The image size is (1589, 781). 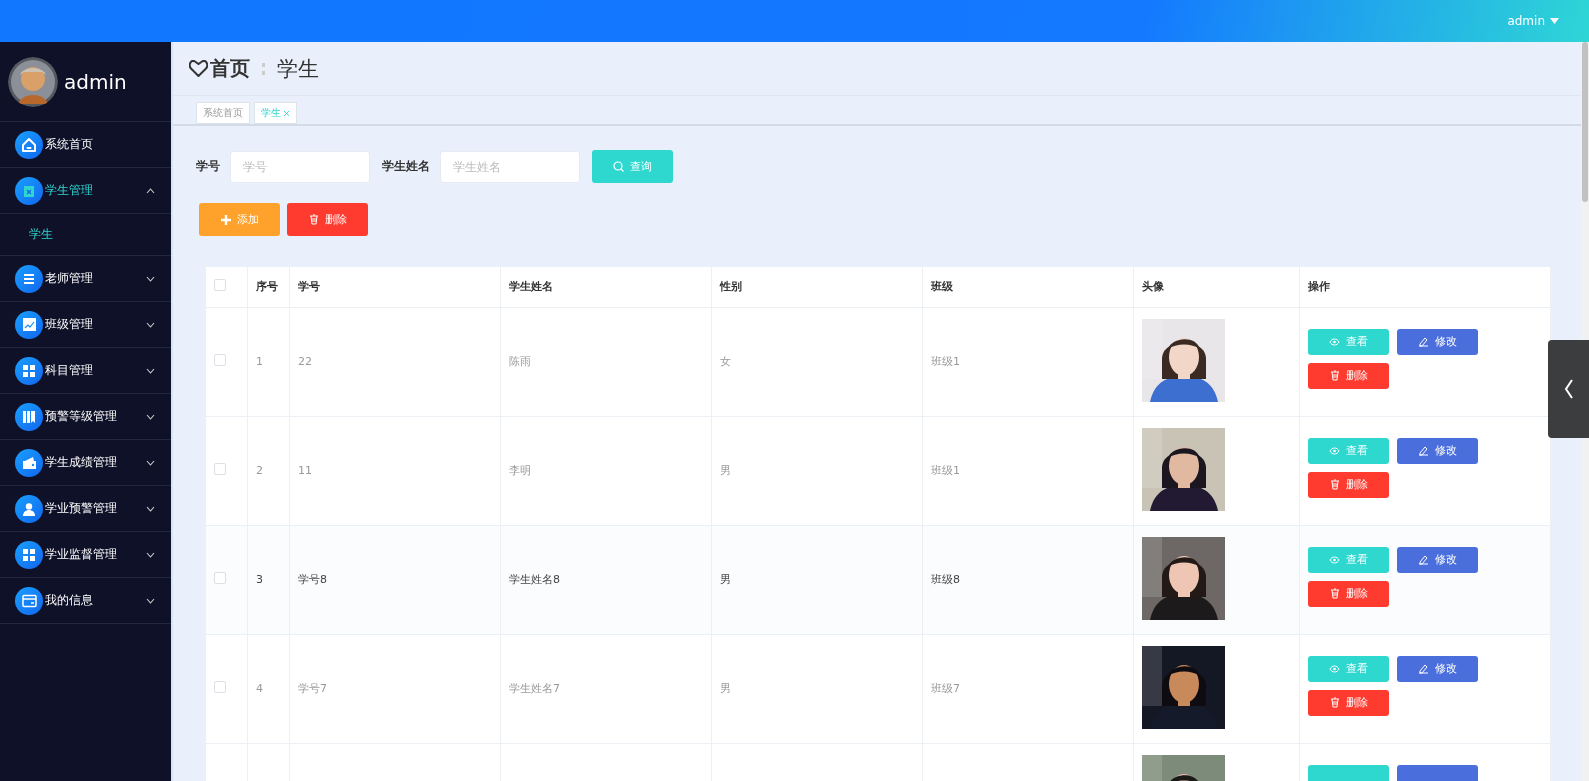 I want to click on field-label: 学号, so click(x=208, y=166).